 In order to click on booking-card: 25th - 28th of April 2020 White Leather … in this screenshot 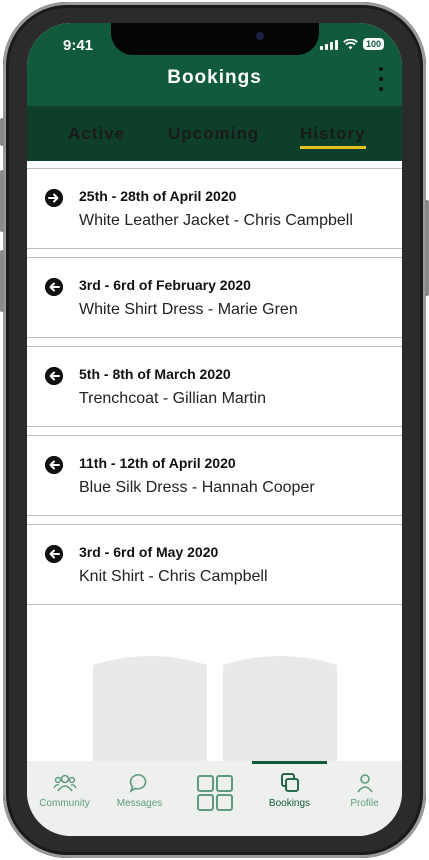, I will do `click(214, 208)`.